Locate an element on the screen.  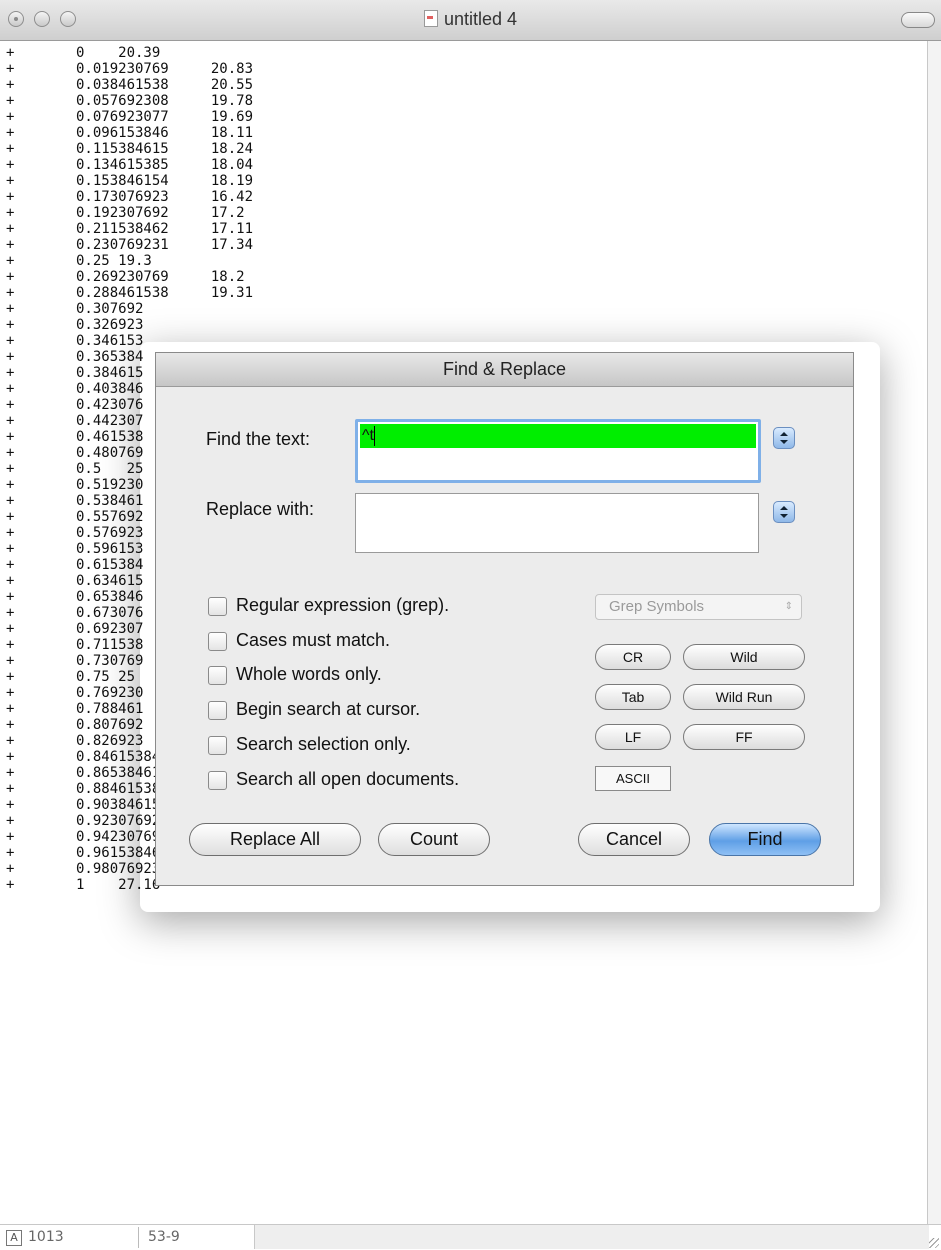
all-documents-checkbox is located at coordinates (217, 780).